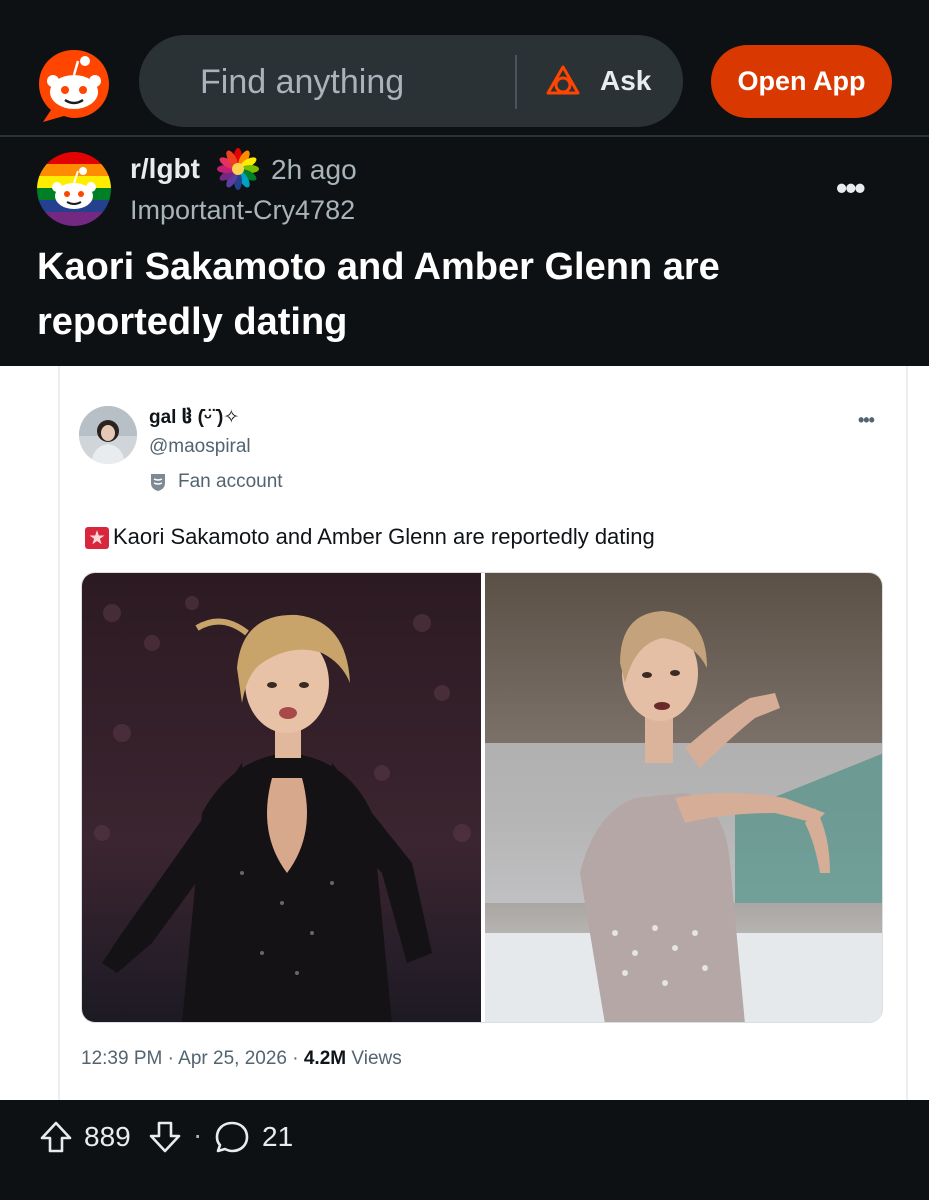 The height and width of the screenshot is (1200, 929). Describe the element at coordinates (801, 81) in the screenshot. I see `open-app-button: Open App` at that location.